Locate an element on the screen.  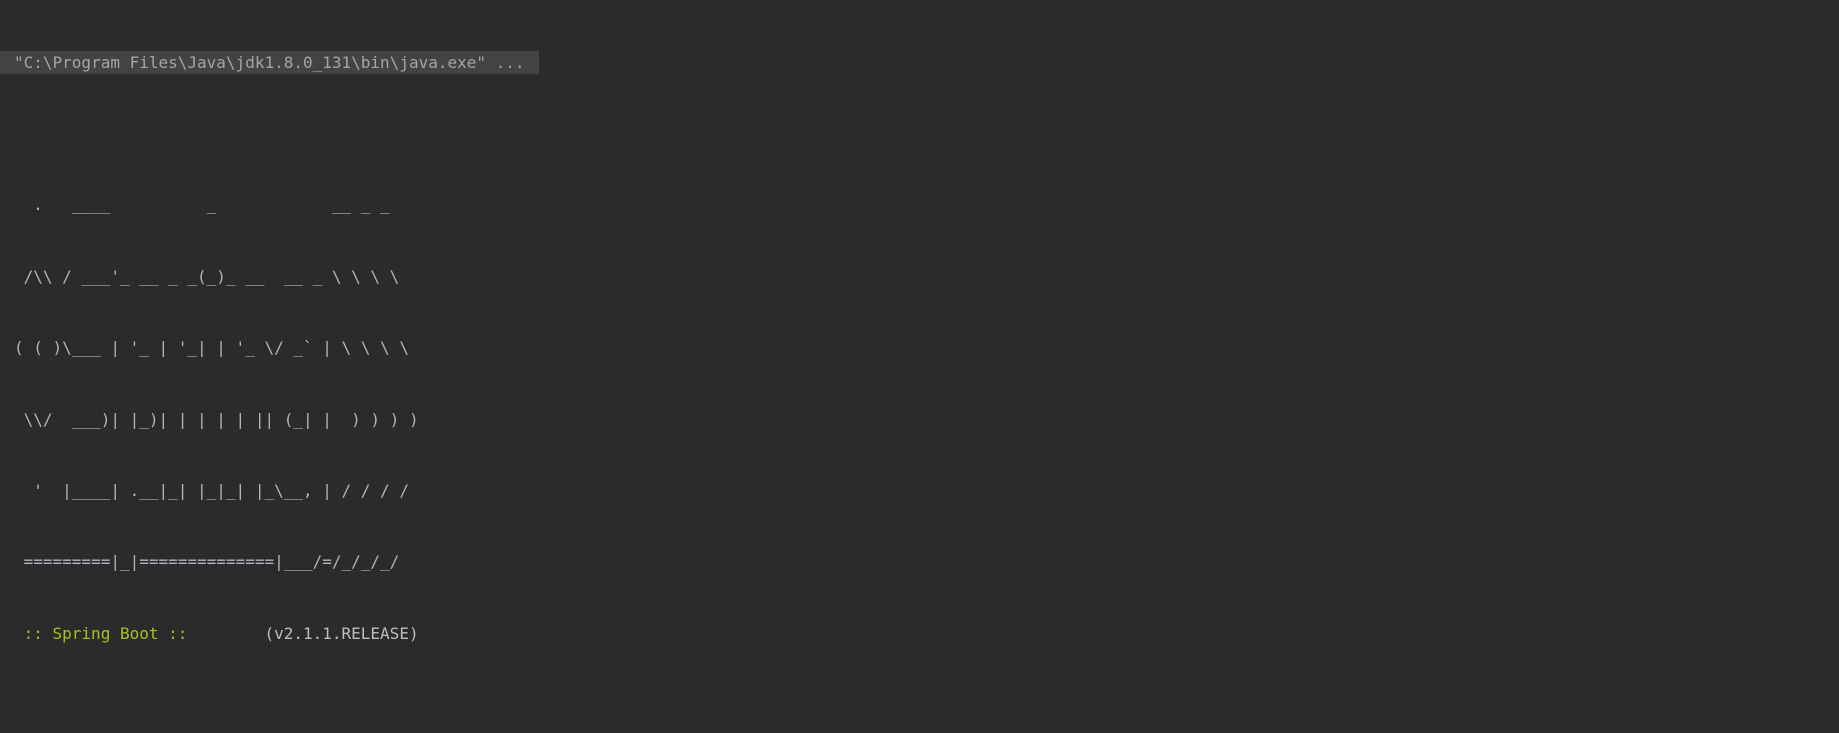
banner-art-line: =========|_|==============|___/=/_/_/_/ is located at coordinates (207, 562).